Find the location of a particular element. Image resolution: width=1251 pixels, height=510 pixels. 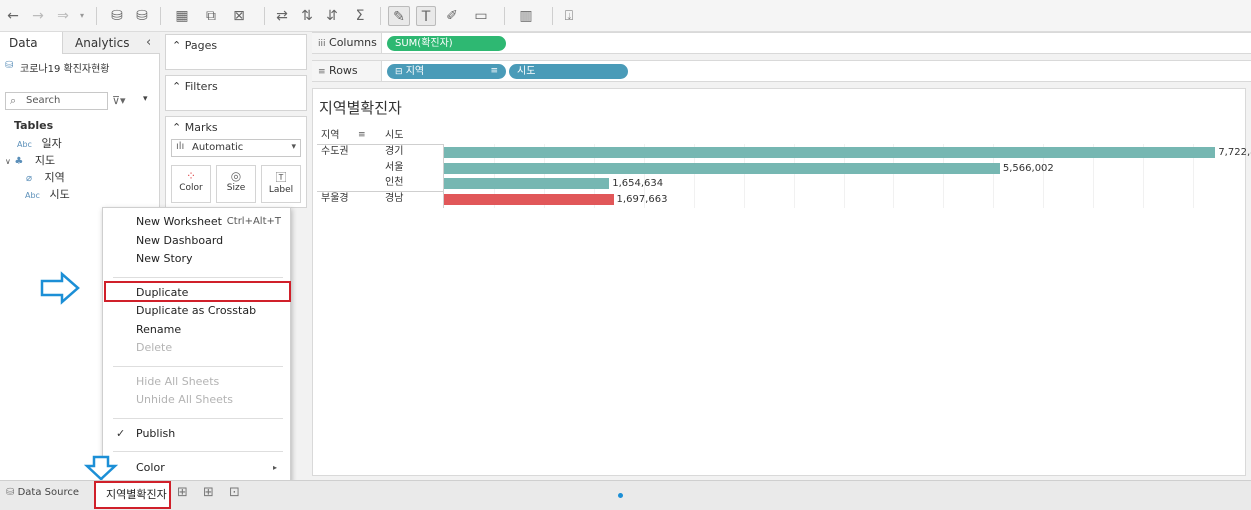

new-data-source-icon: ⛁ is located at coordinates (117, 16).